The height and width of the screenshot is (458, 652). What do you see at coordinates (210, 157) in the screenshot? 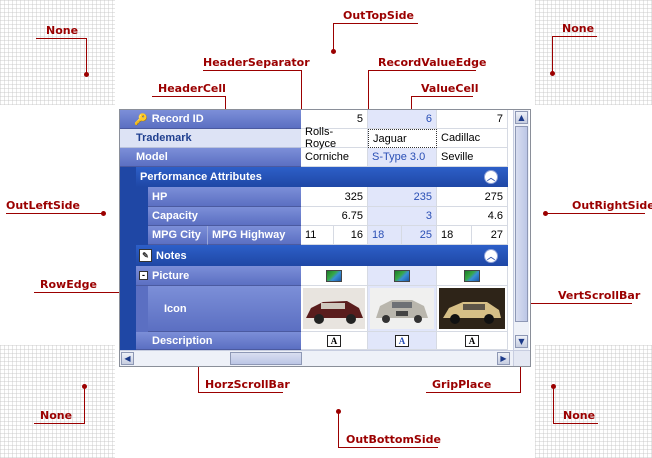
I see `header-cell-model: Model` at bounding box center [210, 157].